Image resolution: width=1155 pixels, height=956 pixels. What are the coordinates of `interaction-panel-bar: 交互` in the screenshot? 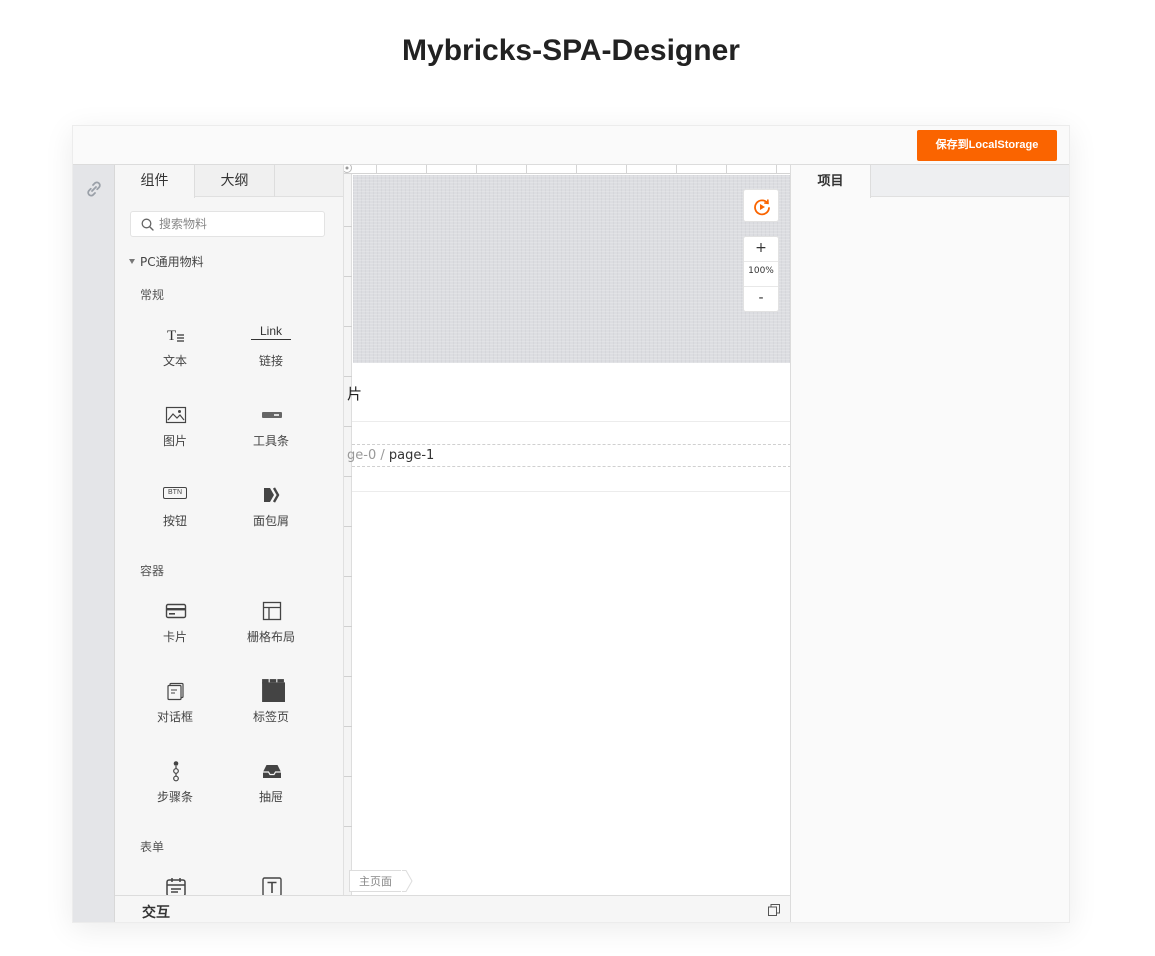 It's located at (453, 908).